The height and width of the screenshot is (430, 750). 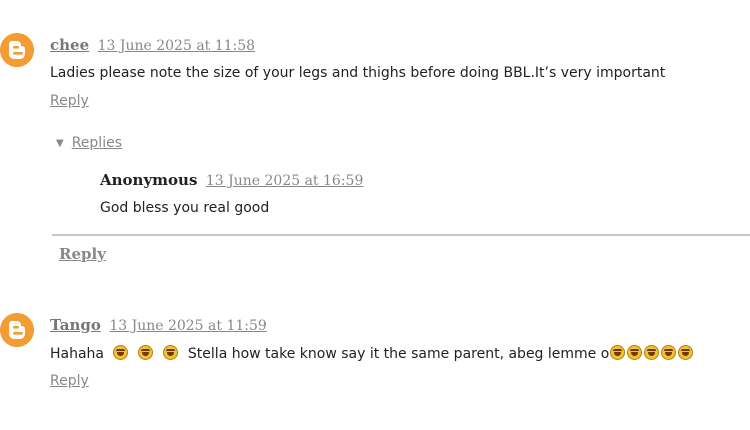 I want to click on replies-toggle: ▼ Replies, so click(x=89, y=143).